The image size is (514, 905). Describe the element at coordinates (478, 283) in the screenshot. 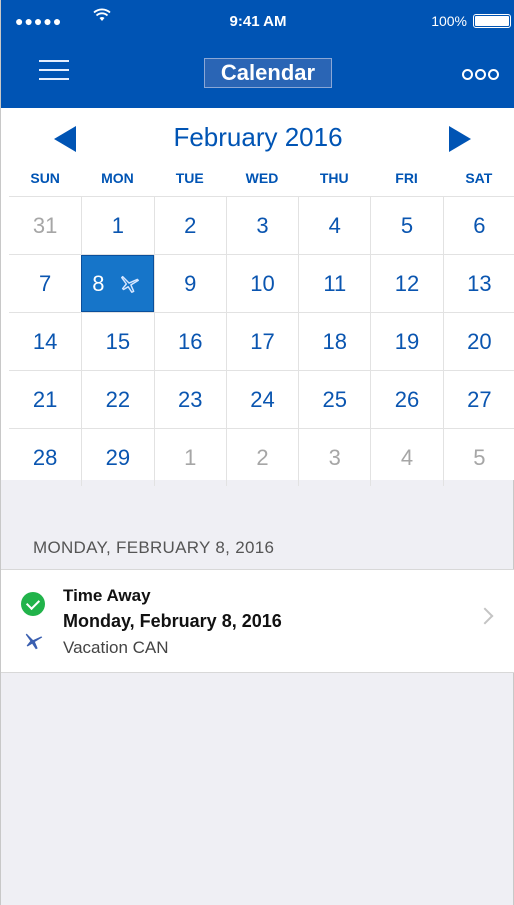

I see `day-cell: 13` at that location.